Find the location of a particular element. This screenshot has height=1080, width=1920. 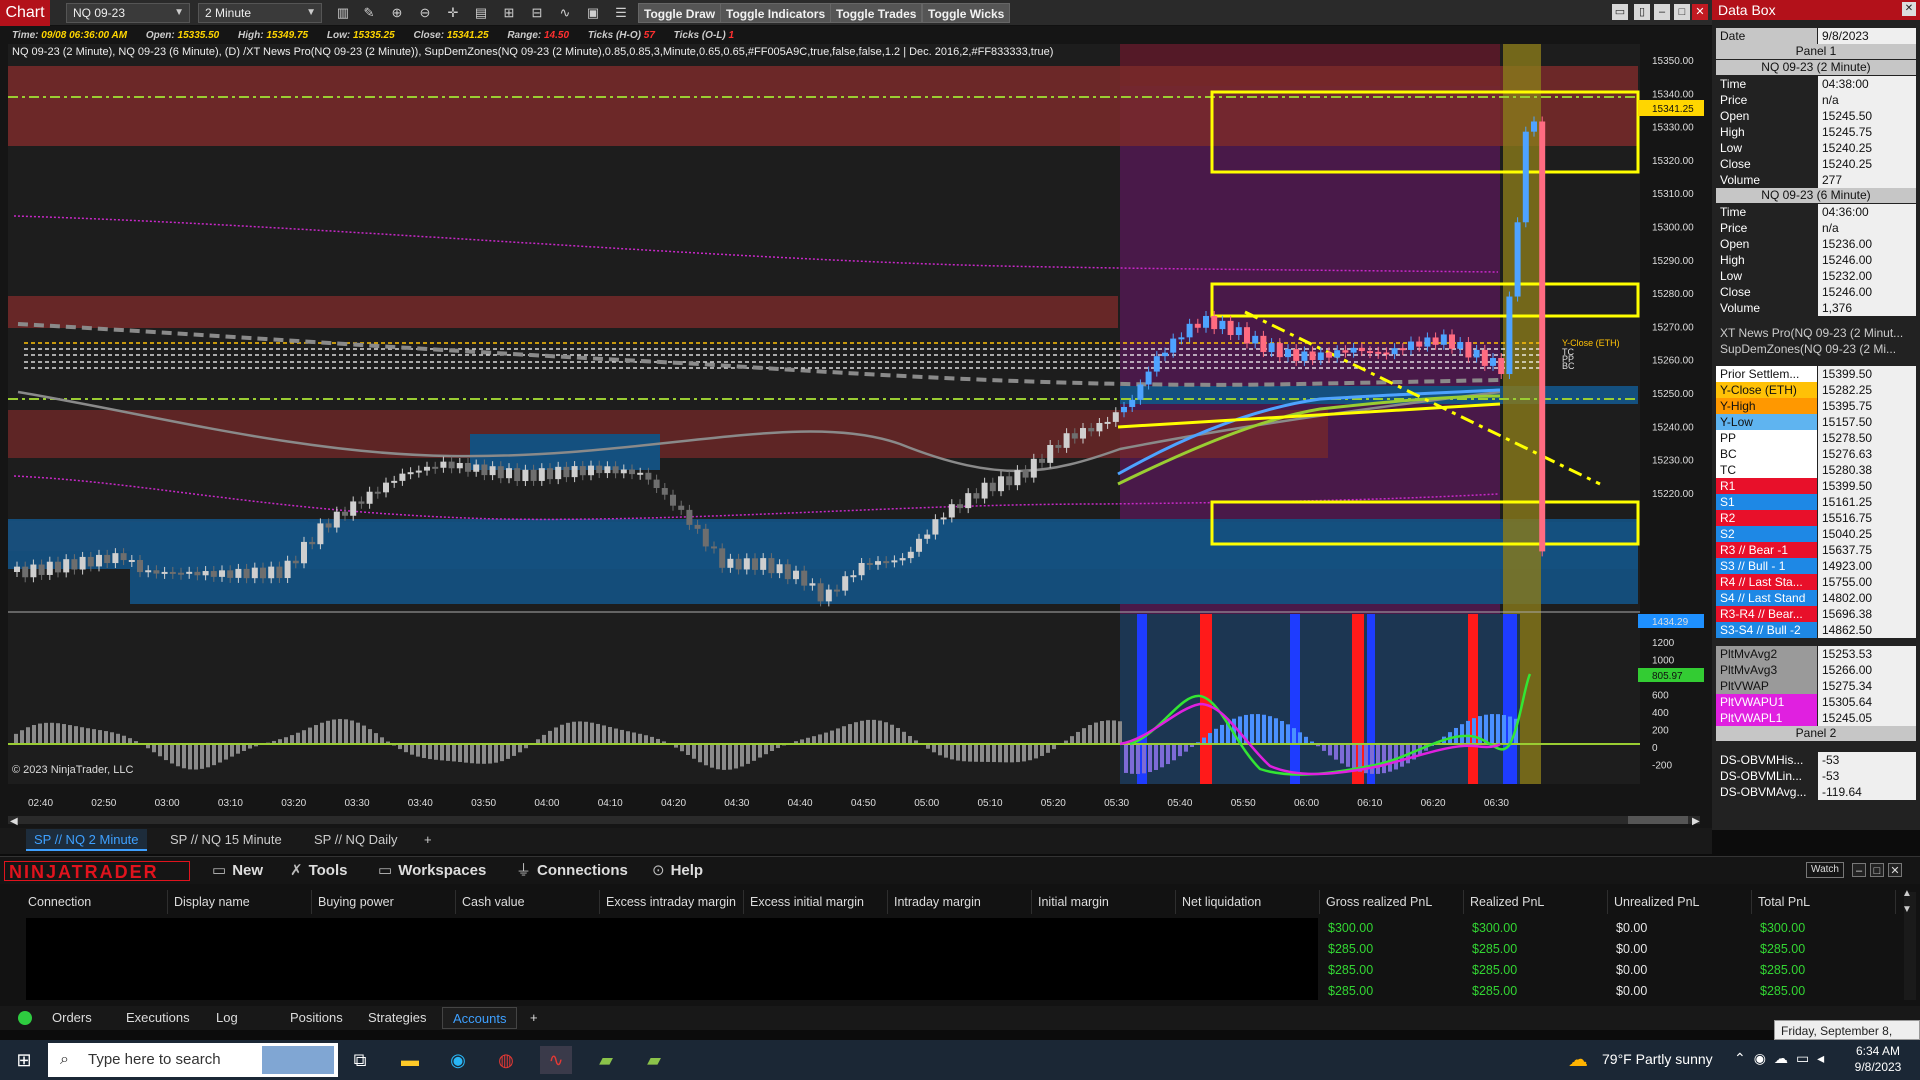

data-box-row: BC 15276.63 is located at coordinates (1816, 454).